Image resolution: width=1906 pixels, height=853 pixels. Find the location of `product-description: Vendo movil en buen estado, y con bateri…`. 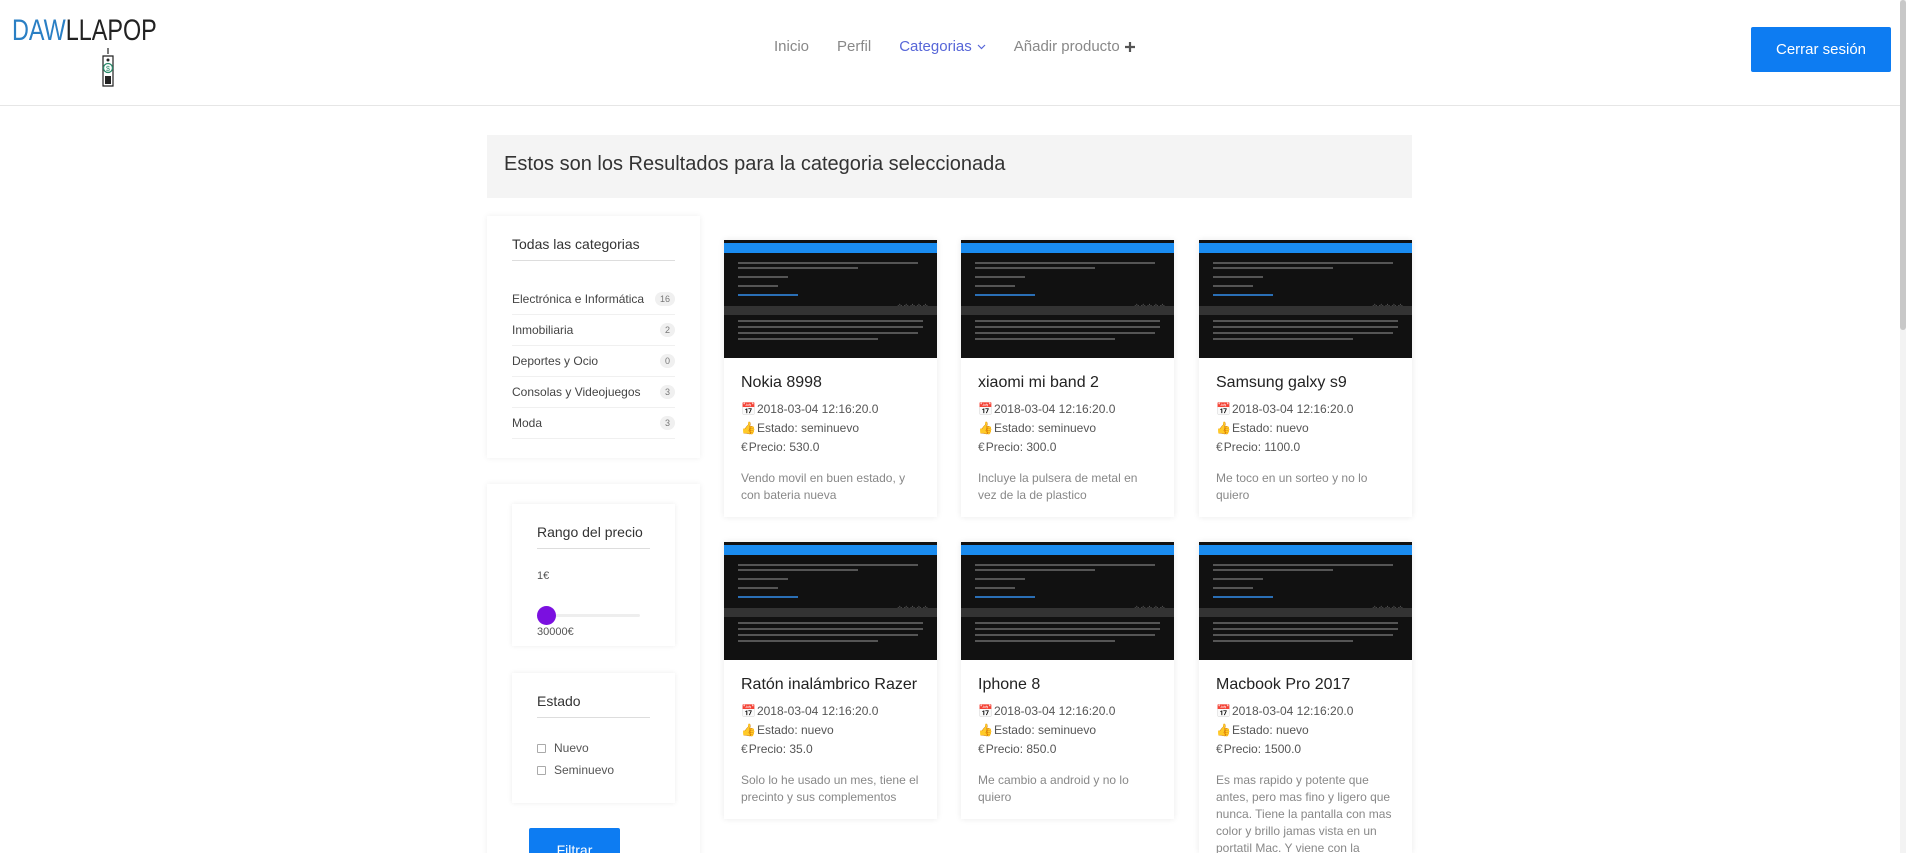

product-description: Vendo movil en buen estado, y con bateri… is located at coordinates (823, 486).